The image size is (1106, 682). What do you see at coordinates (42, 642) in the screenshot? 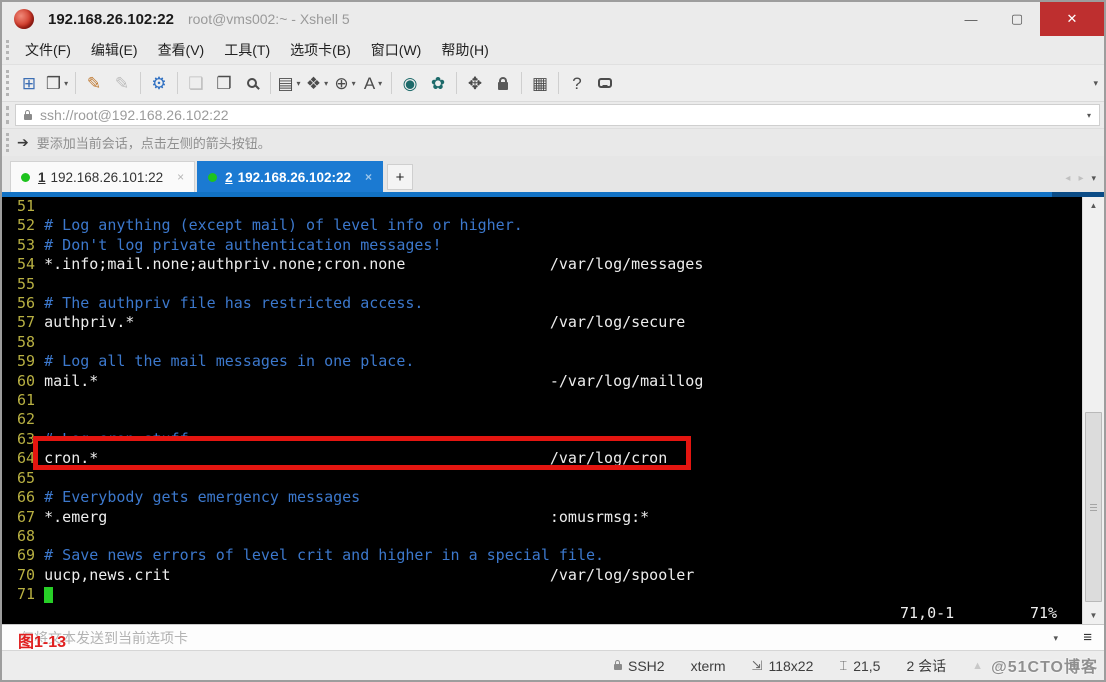
I see `figure-label: 图1-13` at bounding box center [42, 642].